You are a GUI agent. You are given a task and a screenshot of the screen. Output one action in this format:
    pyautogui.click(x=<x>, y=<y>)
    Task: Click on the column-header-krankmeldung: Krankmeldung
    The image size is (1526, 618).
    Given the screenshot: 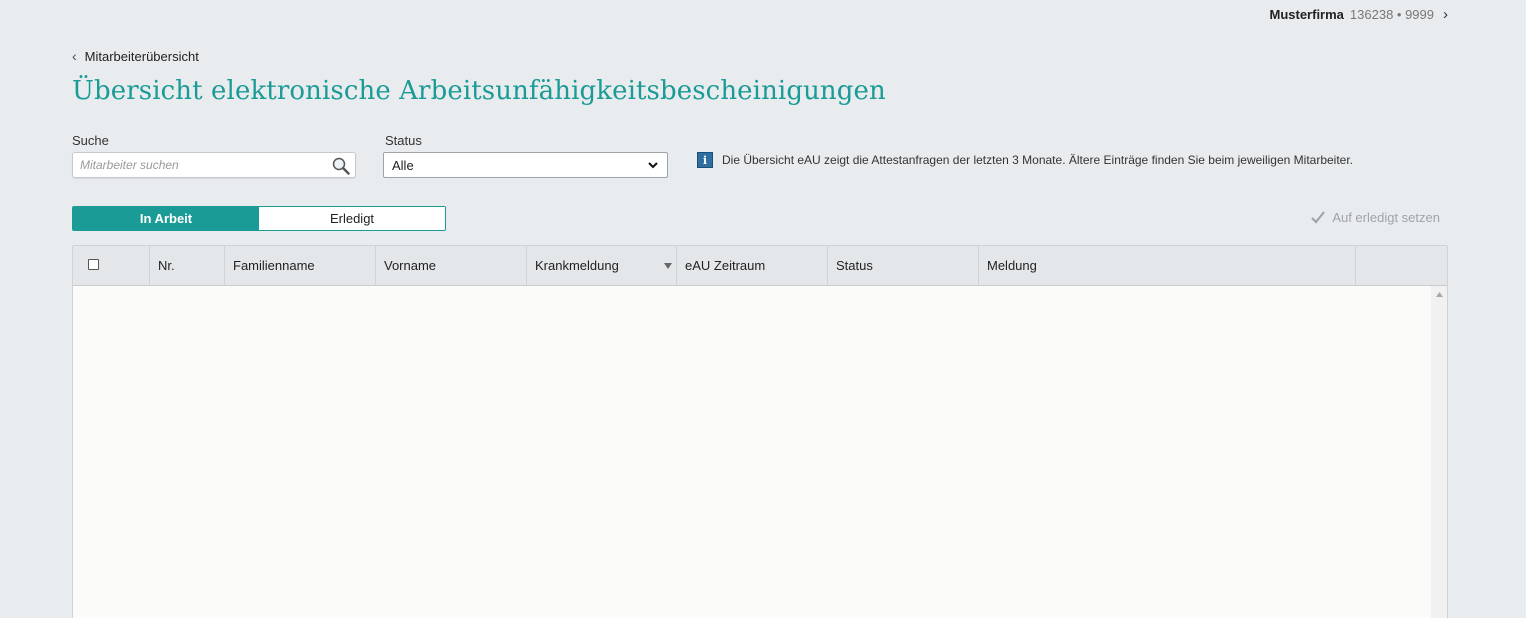 What is the action you would take?
    pyautogui.click(x=602, y=265)
    